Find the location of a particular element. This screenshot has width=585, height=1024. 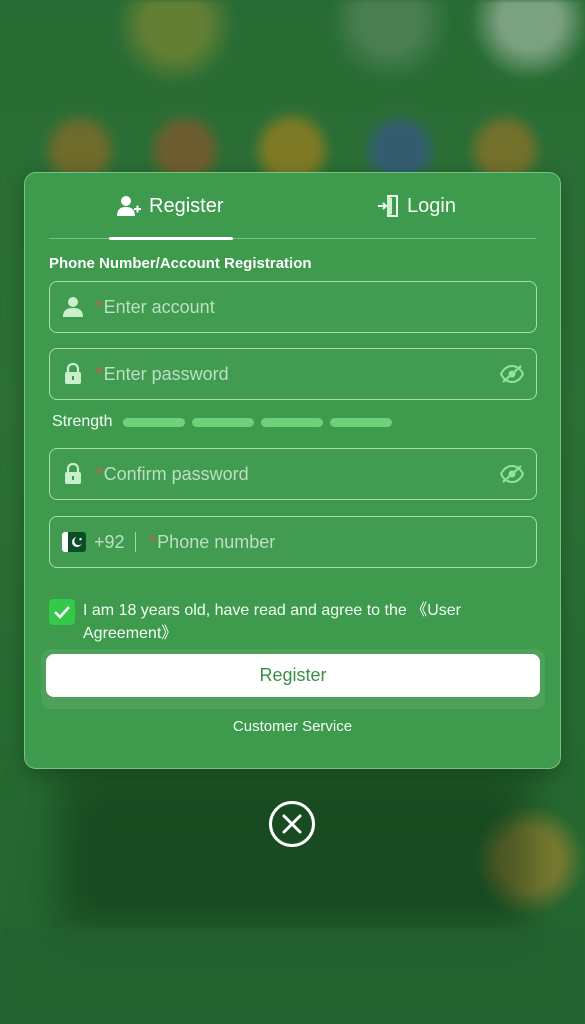

close-button is located at coordinates (292, 824).